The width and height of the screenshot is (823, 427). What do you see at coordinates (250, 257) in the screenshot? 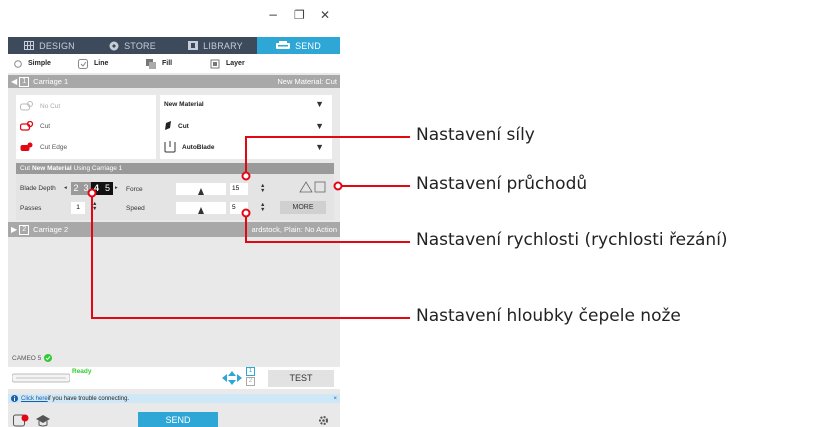
I see `blade-depth-leader-line` at bounding box center [250, 257].